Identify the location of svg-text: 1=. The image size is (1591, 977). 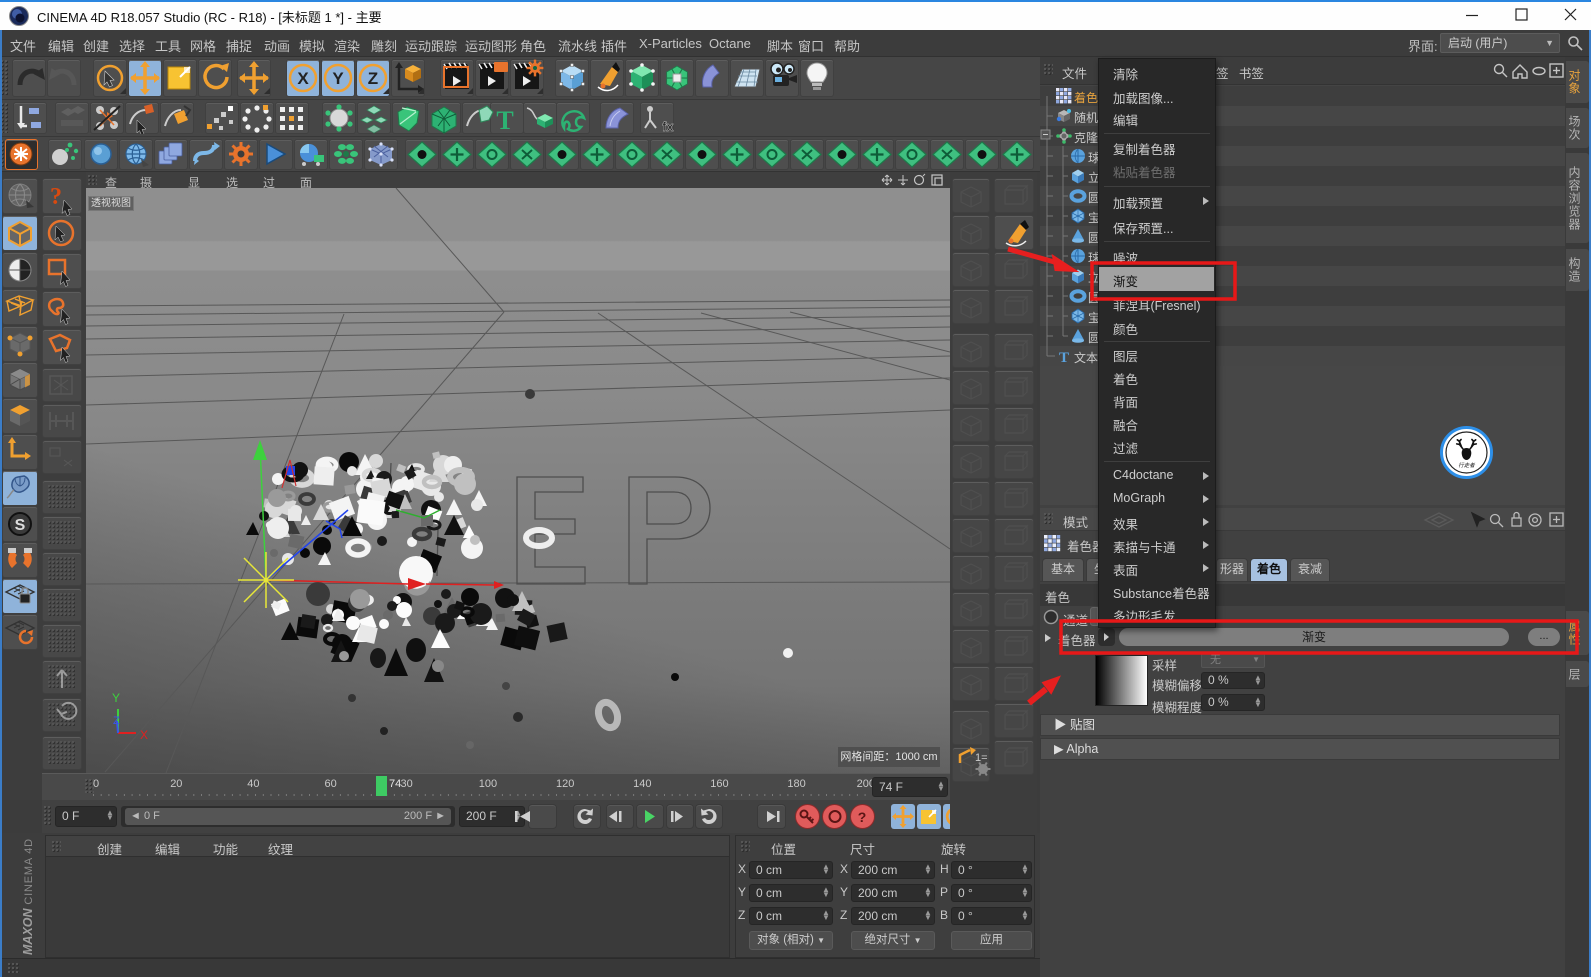
(981, 758).